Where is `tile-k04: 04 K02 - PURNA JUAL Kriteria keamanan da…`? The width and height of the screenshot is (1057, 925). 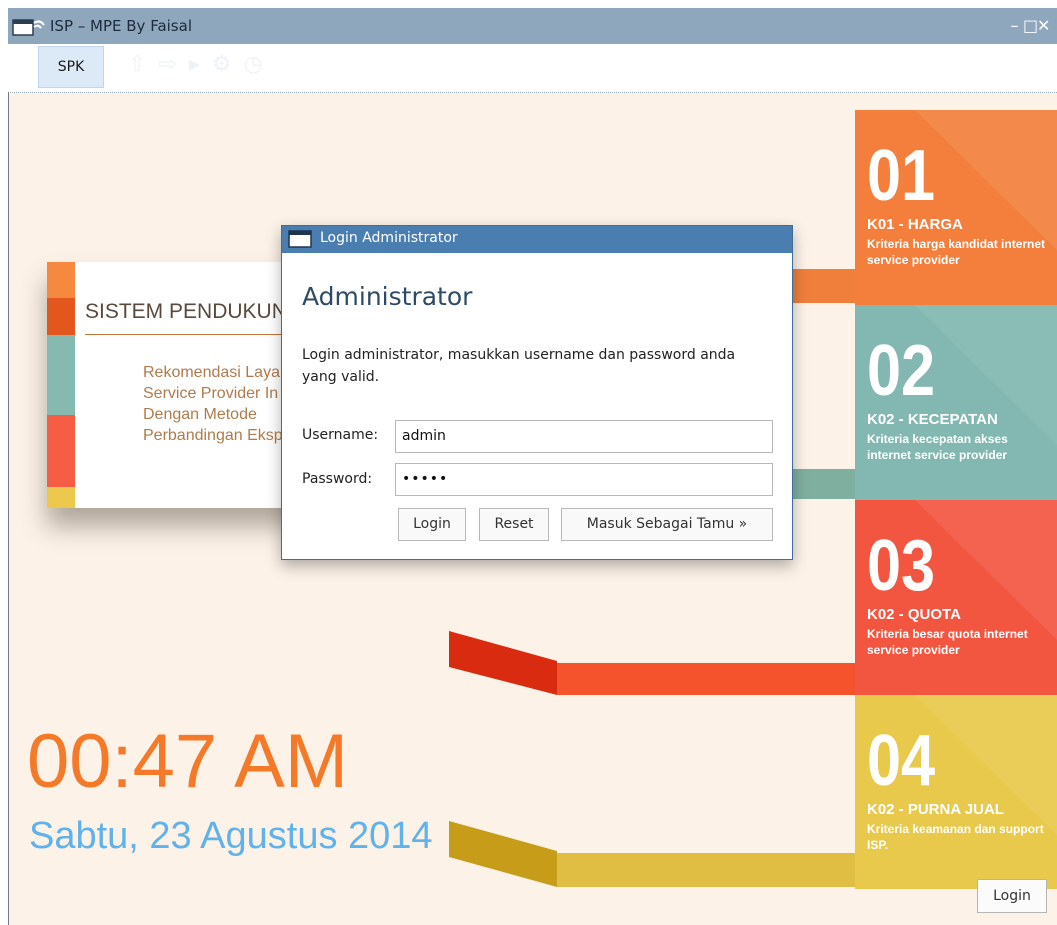 tile-k04: 04 K02 - PURNA JUAL Kriteria keamanan da… is located at coordinates (956, 792).